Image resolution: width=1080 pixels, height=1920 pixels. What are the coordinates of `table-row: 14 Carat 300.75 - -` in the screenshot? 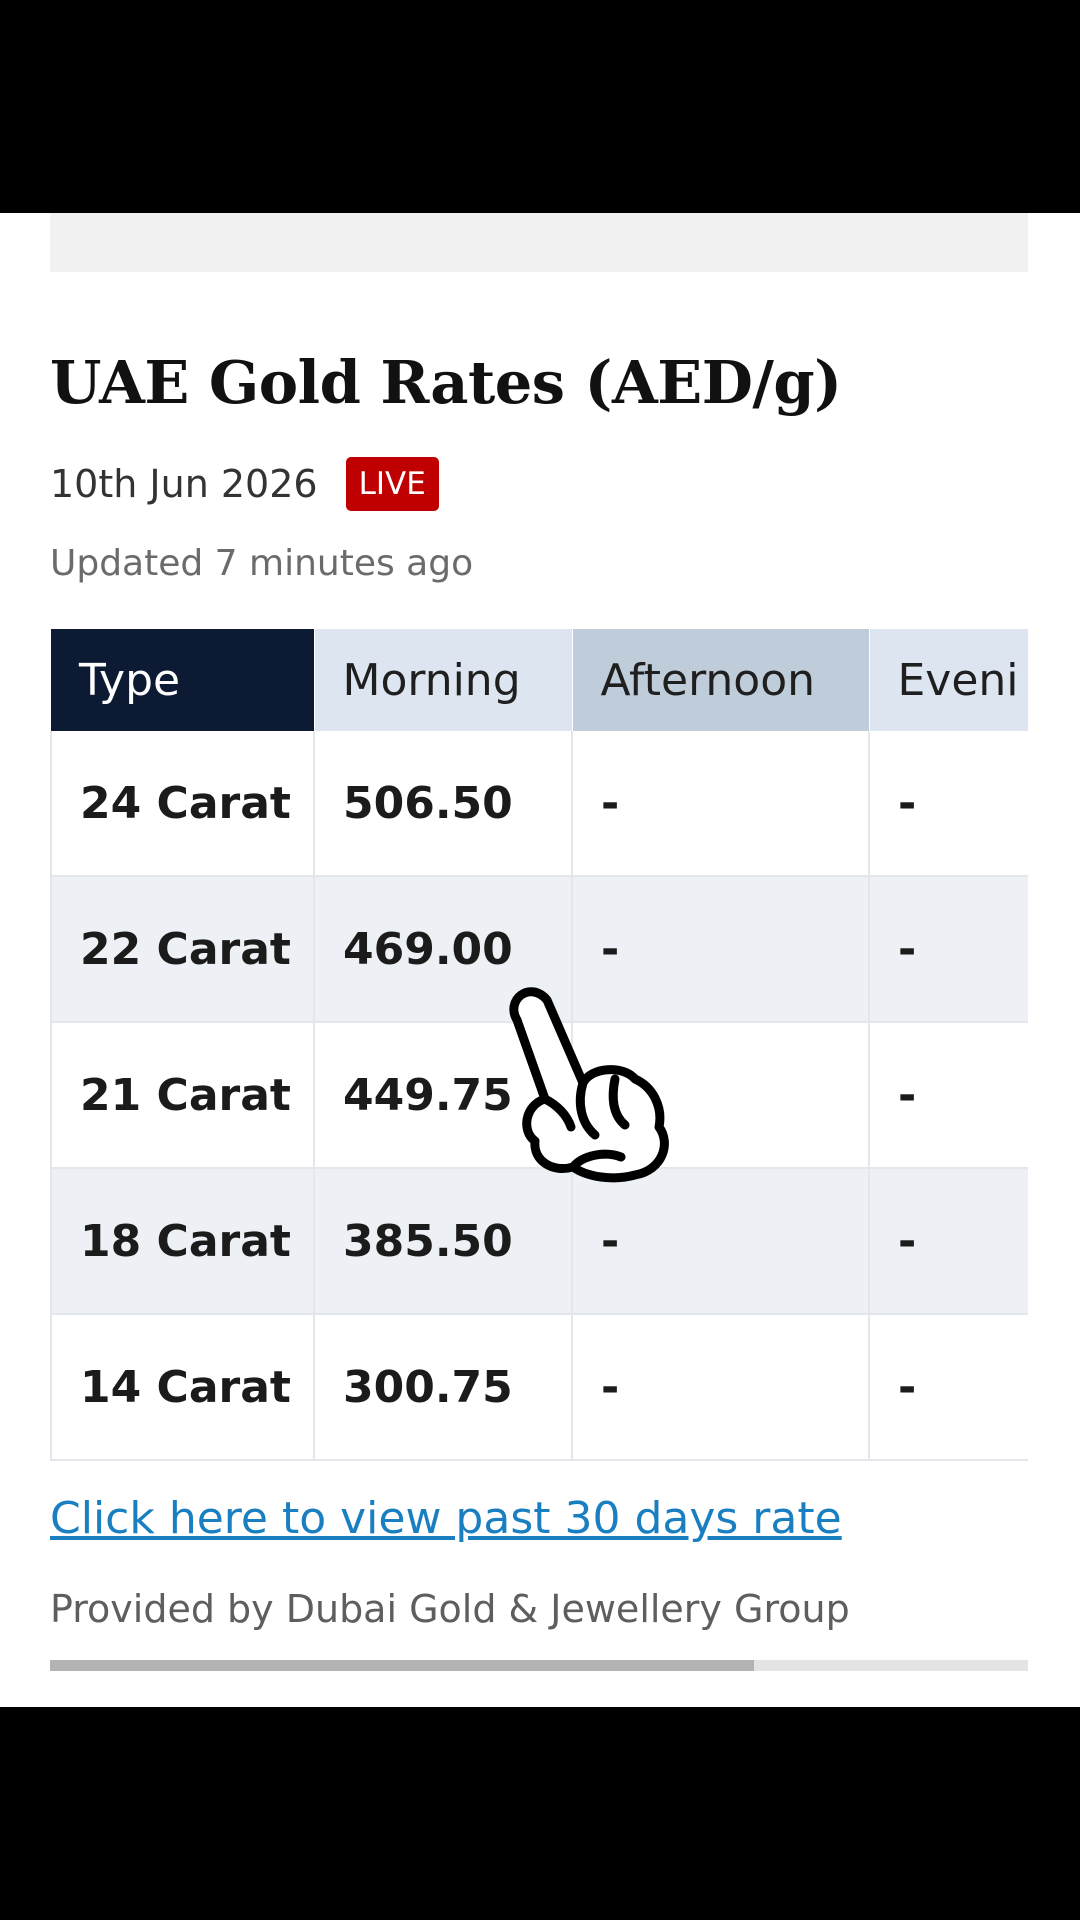 It's located at (539, 1387).